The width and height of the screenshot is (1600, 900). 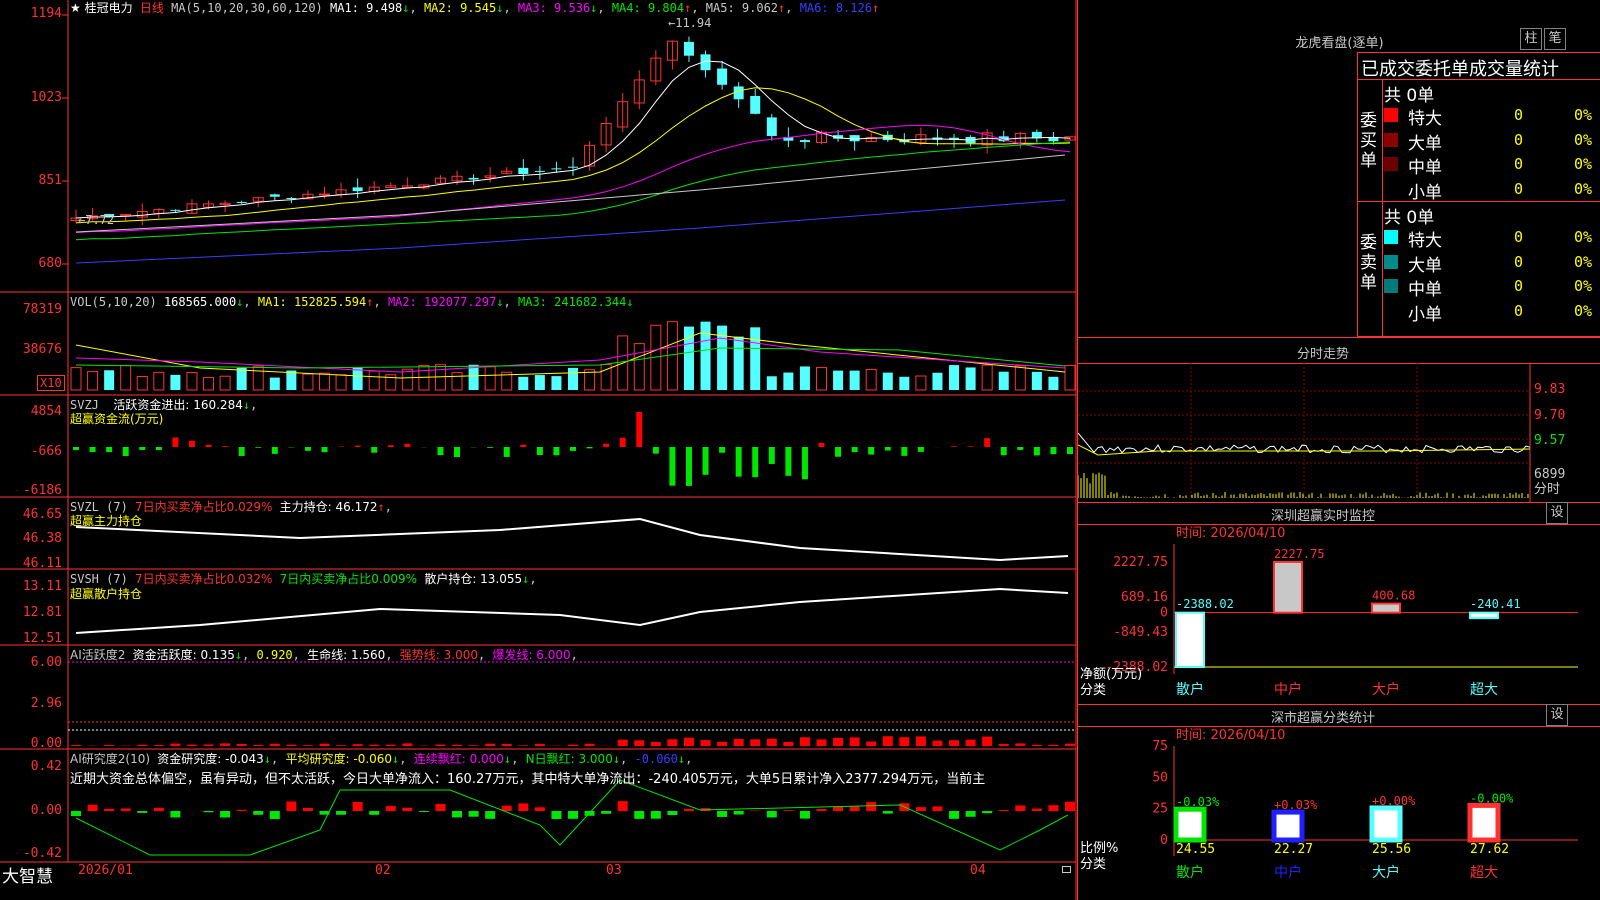 I want to click on buy-row: 小单 0 0%, so click(x=1492, y=190).